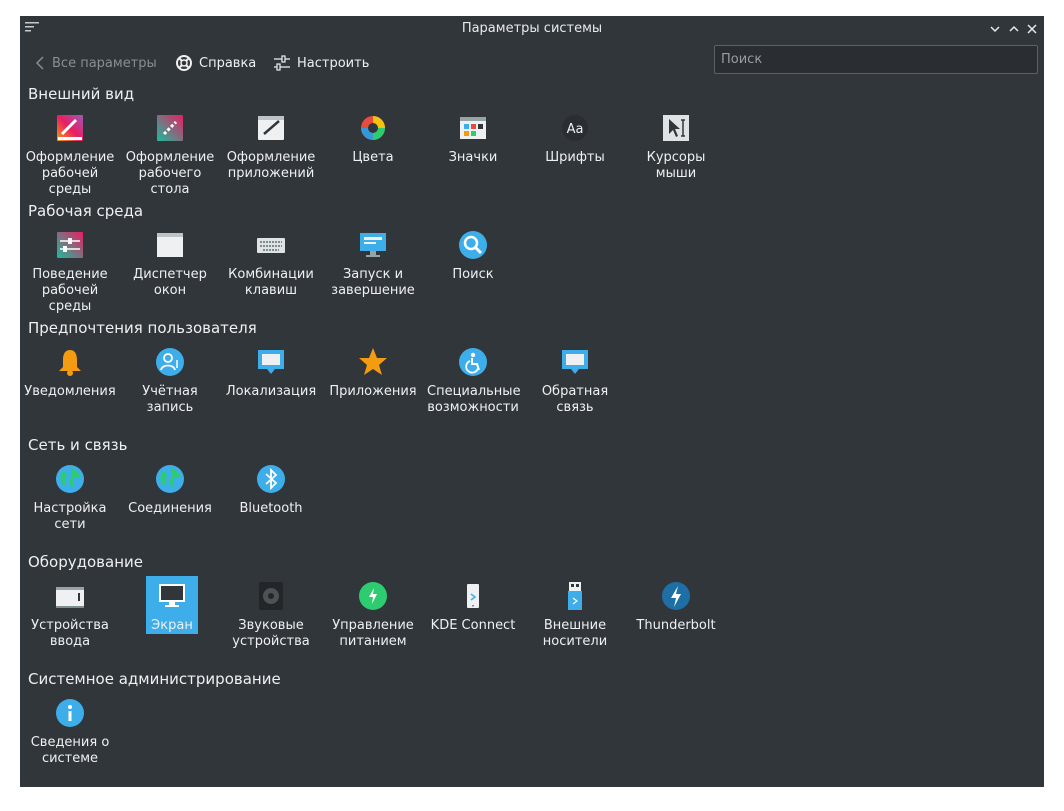 The image size is (1064, 811). I want to click on title-bar: Параметры системы, so click(532, 30).